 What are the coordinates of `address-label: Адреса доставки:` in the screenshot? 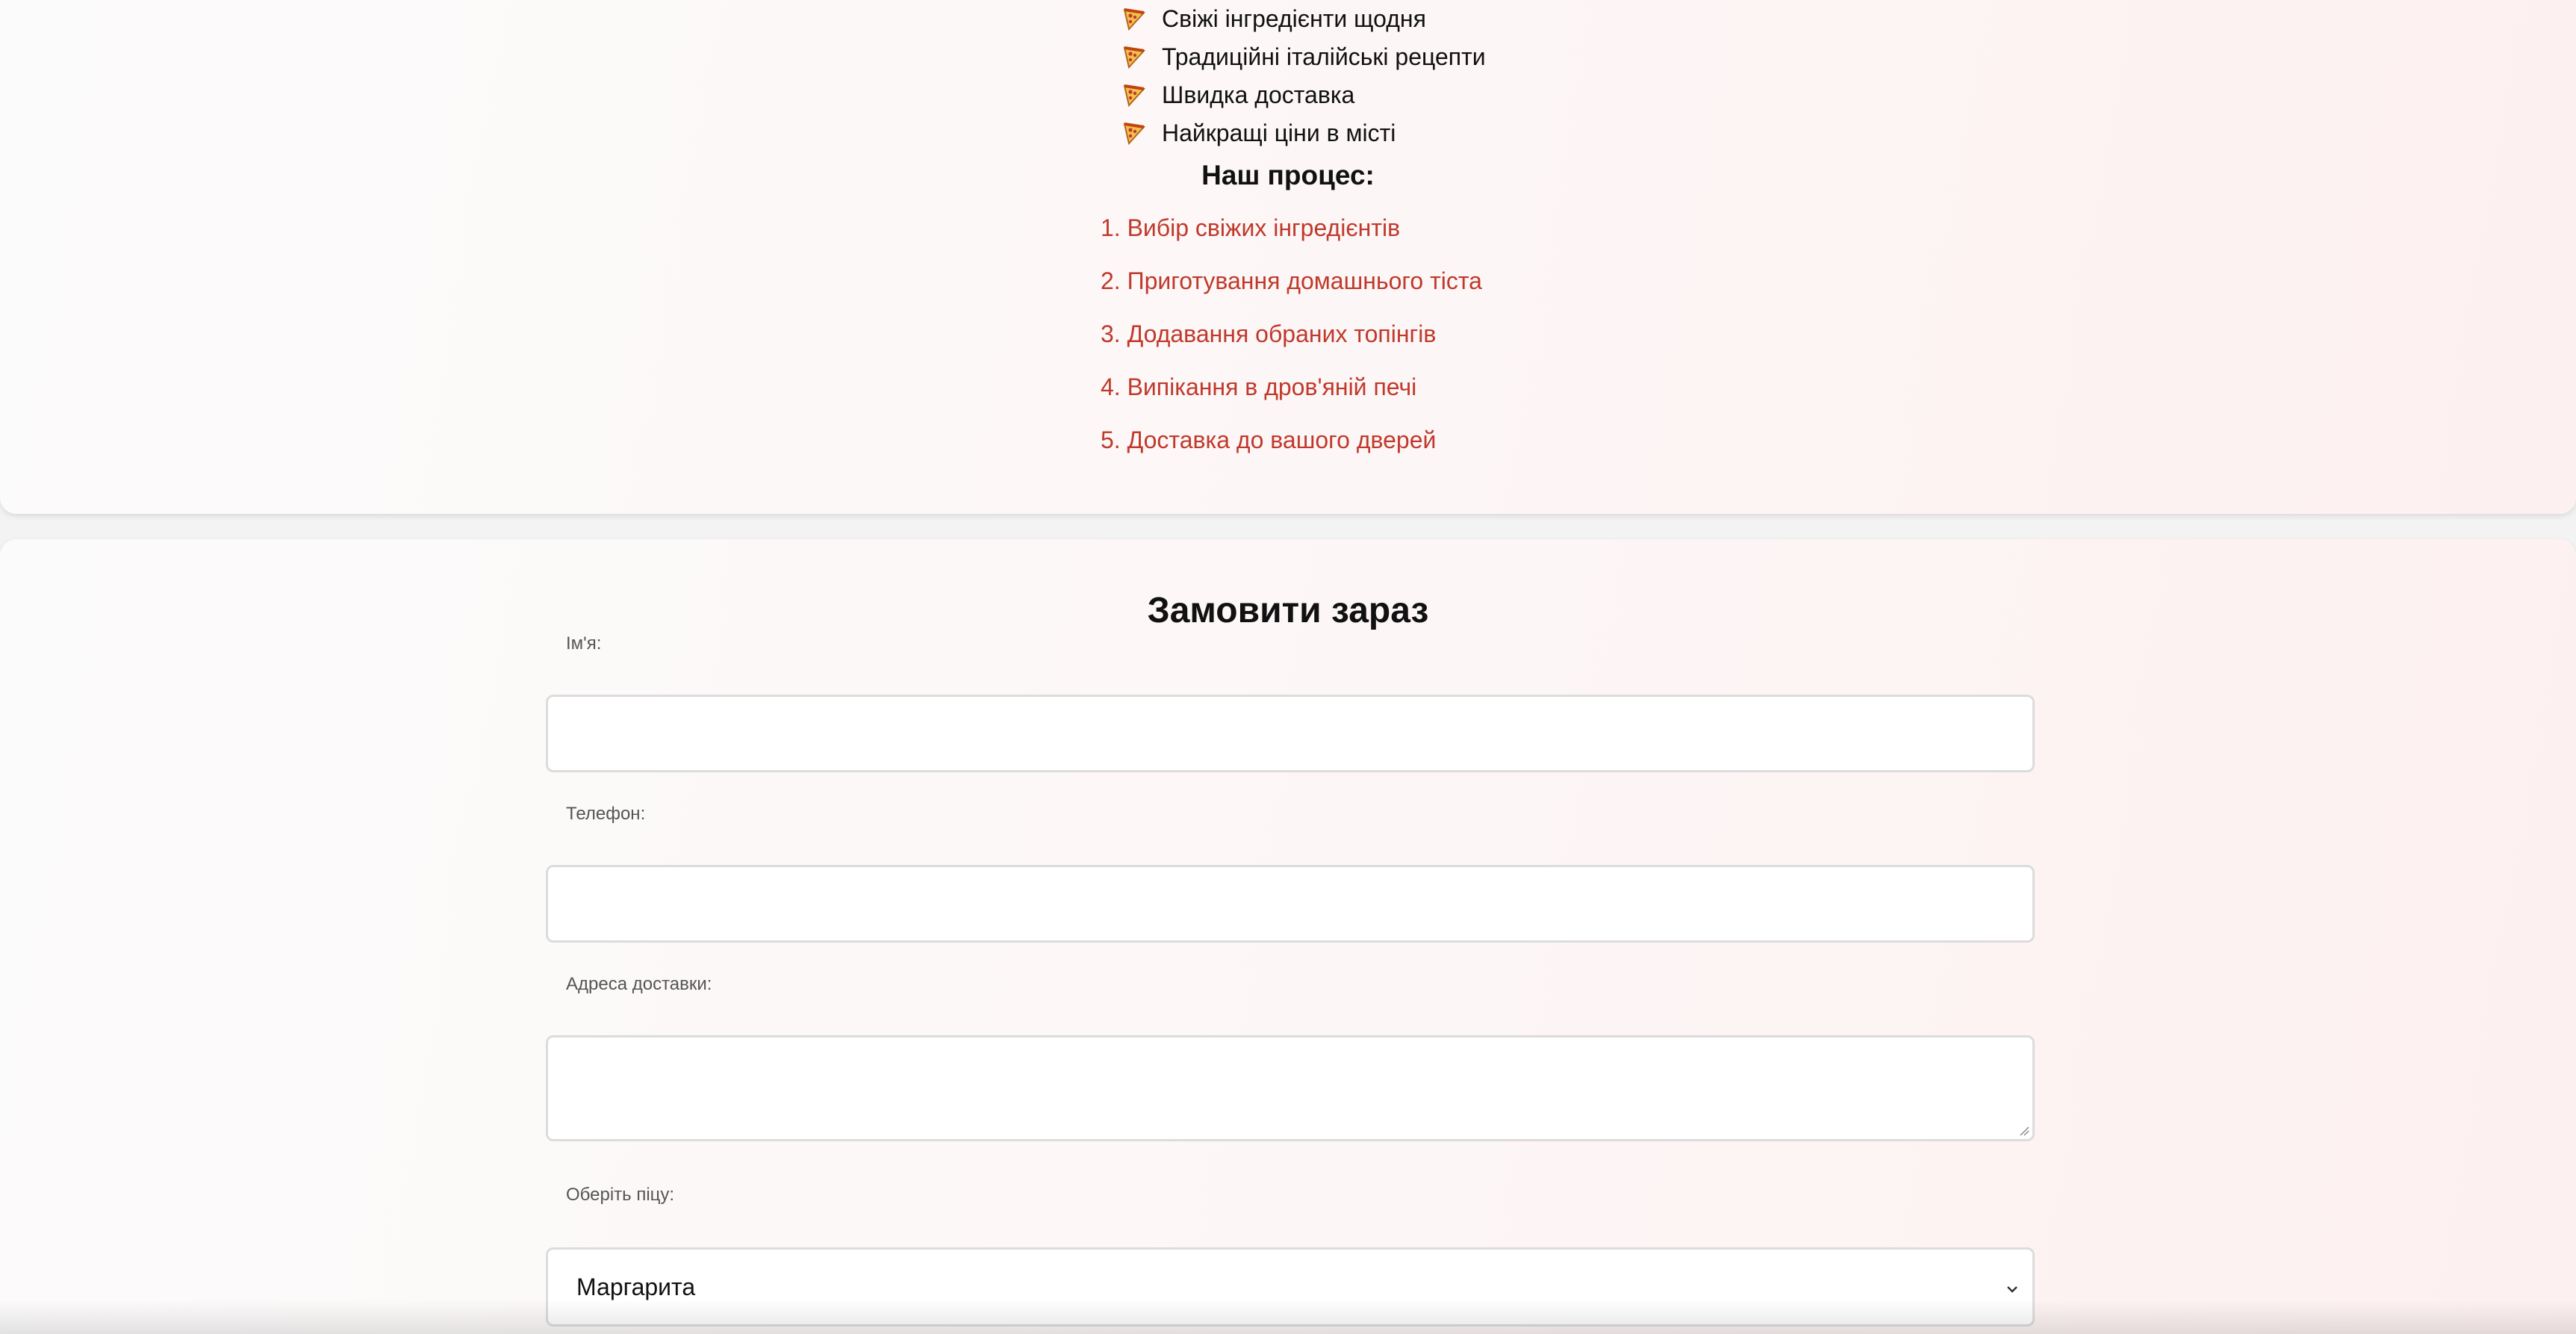 It's located at (639, 984).